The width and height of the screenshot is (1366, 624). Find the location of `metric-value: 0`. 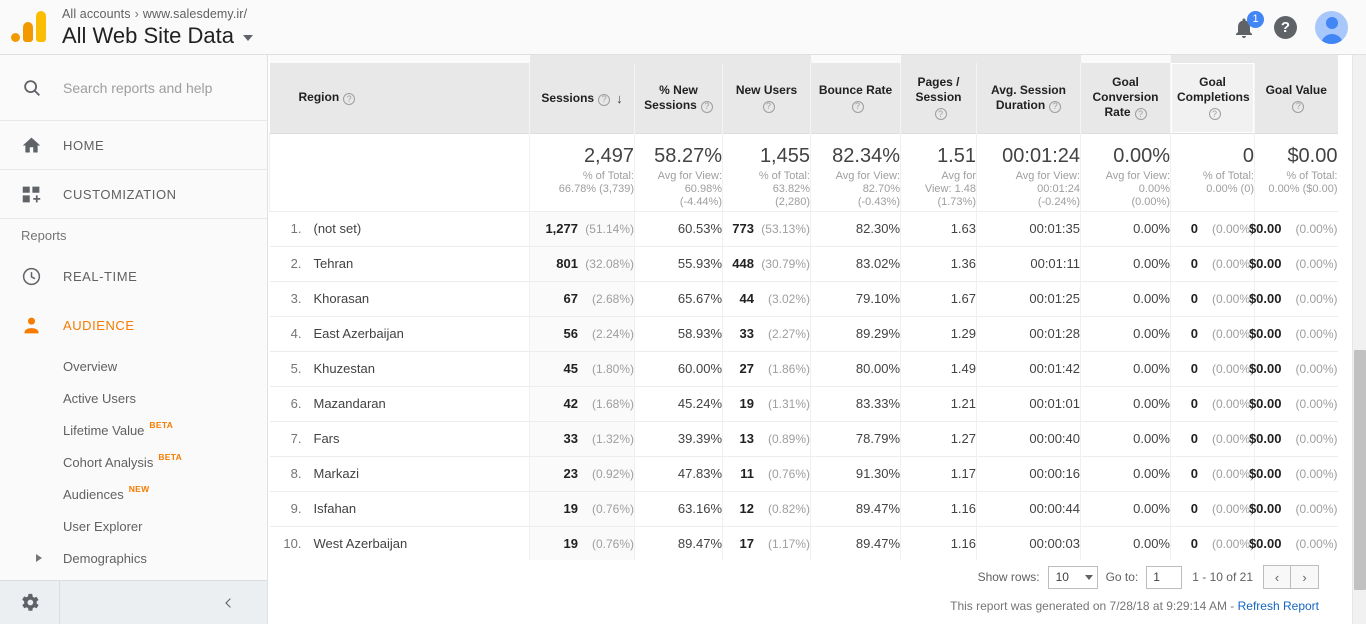

metric-value: 0 is located at coordinates (1194, 263).